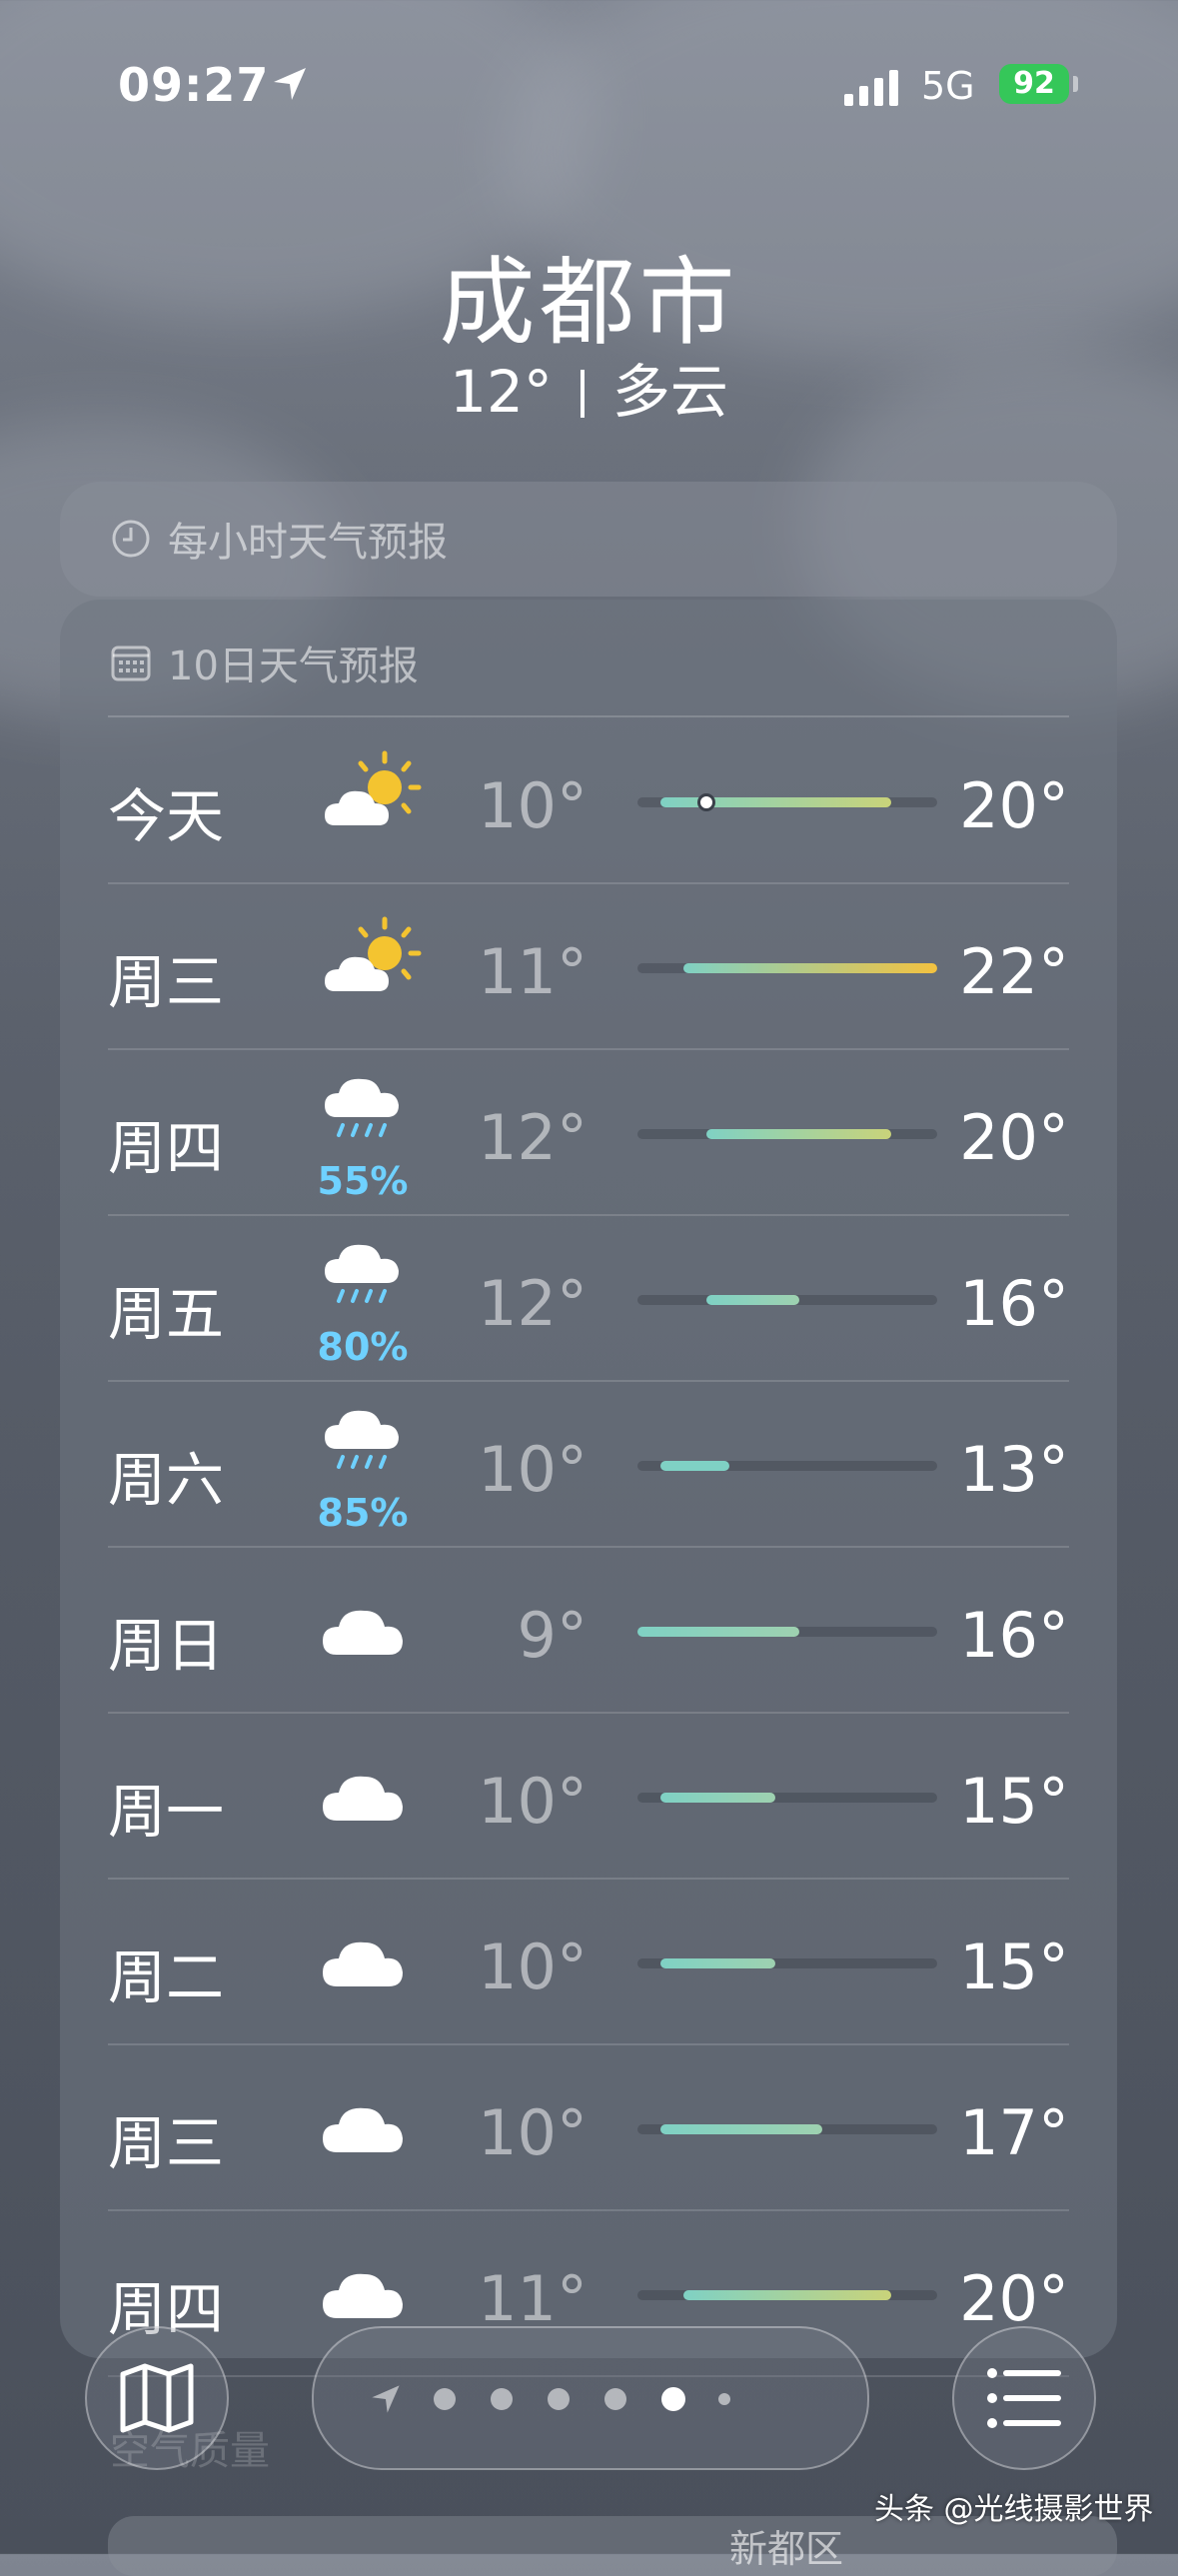 The height and width of the screenshot is (2576, 1178). I want to click on battery-tip, so click(1075, 84).